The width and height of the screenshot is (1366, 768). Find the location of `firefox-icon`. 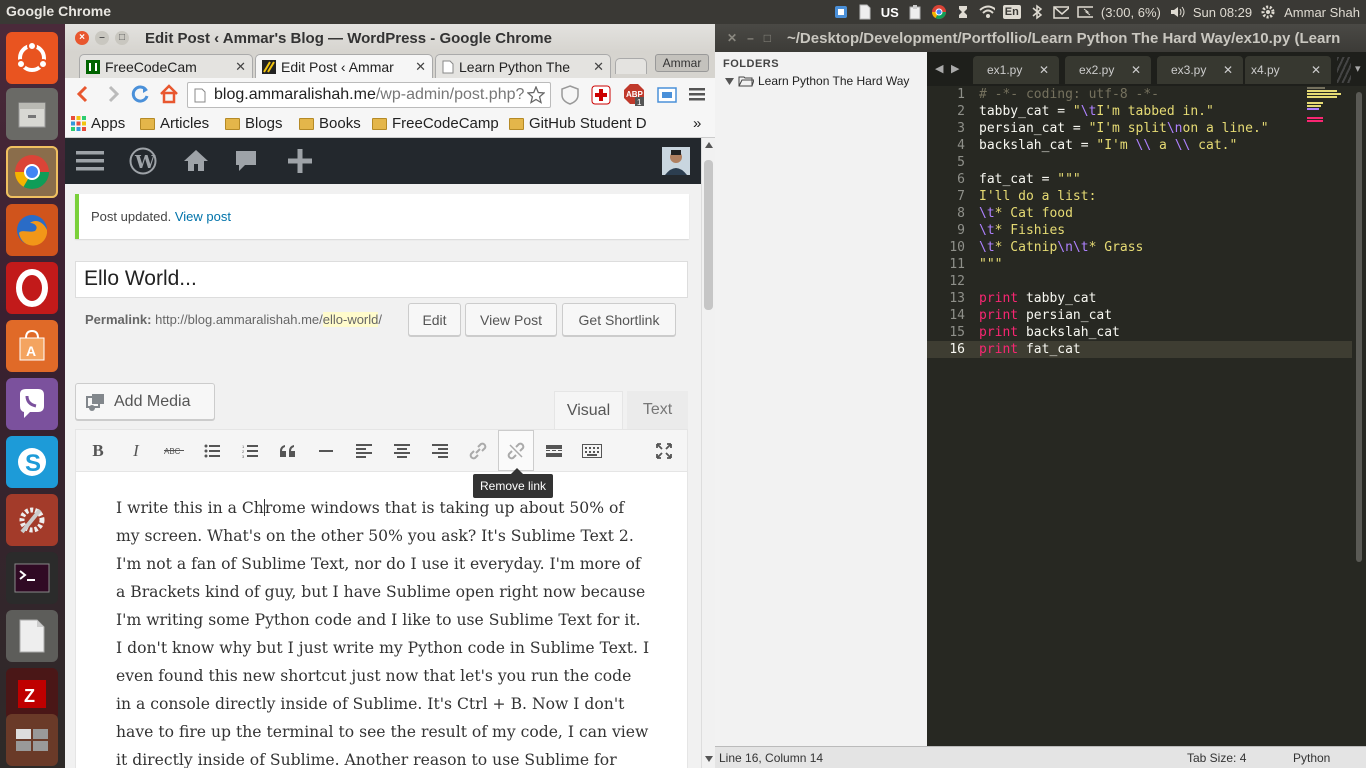

firefox-icon is located at coordinates (32, 230).